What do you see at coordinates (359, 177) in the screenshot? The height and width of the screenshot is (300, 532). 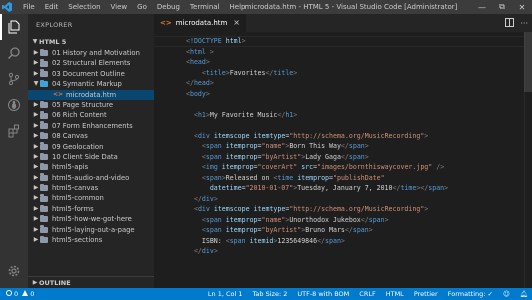 I see `code-token: "publishDate"` at bounding box center [359, 177].